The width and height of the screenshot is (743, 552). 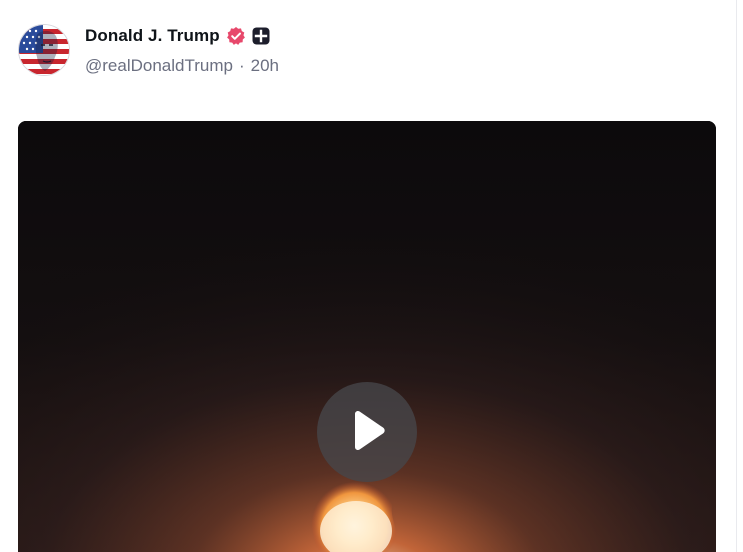 I want to click on play-button, so click(x=367, y=432).